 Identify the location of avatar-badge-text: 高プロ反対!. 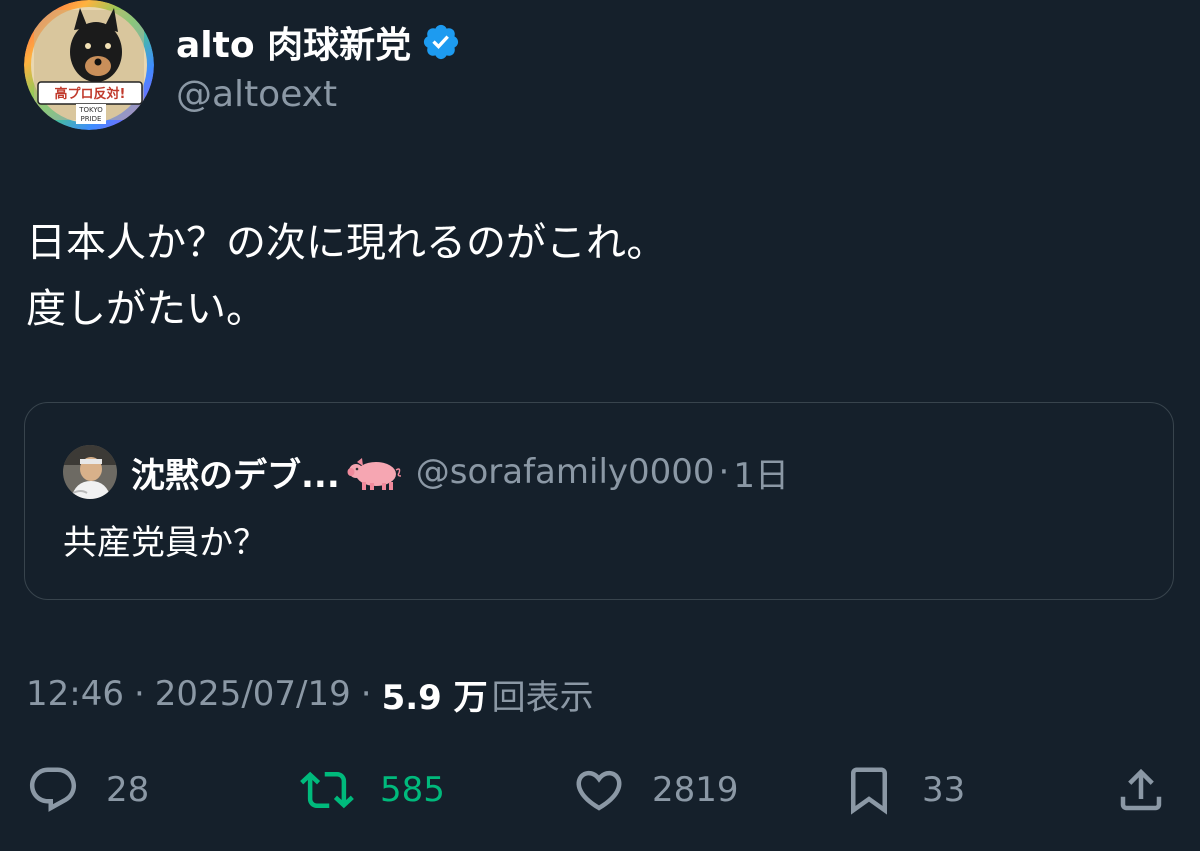
(90, 94).